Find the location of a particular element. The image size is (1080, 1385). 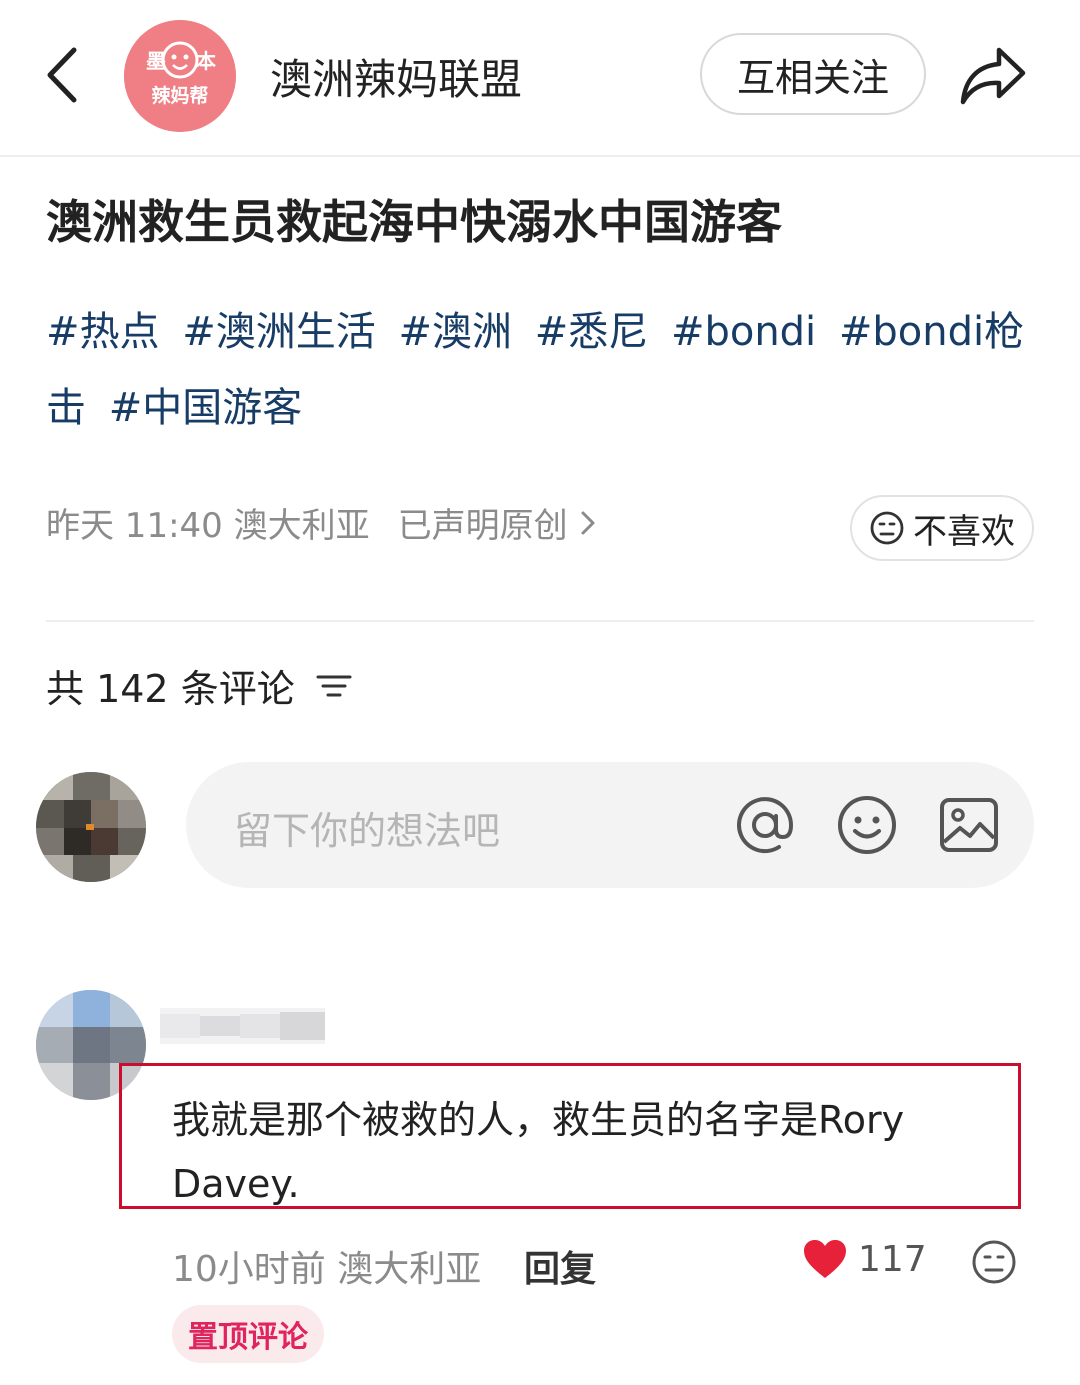

dislike-button: 不喜欢 is located at coordinates (942, 528).